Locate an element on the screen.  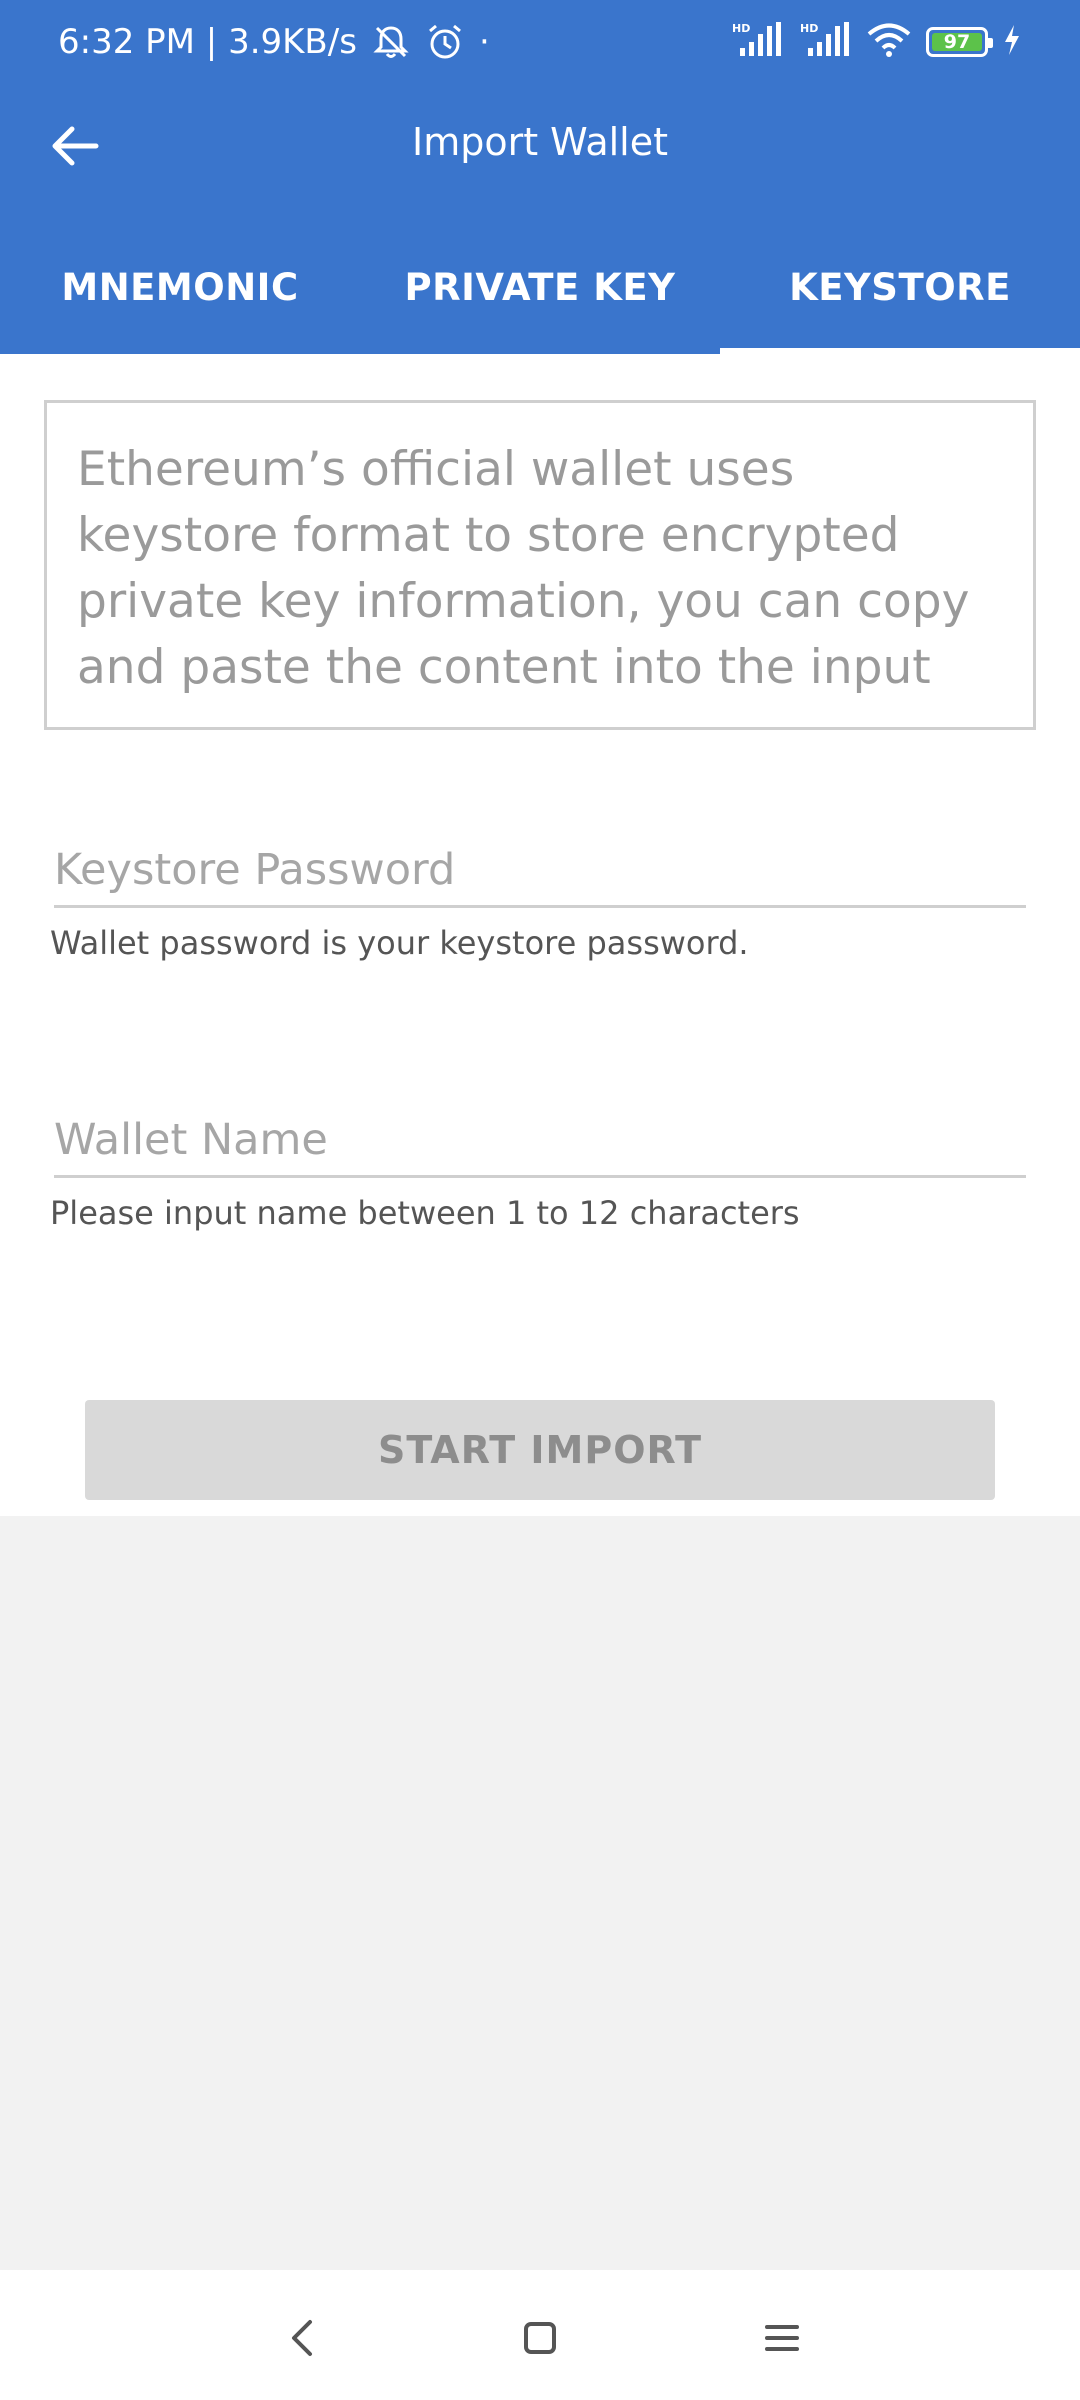
alarm-icon is located at coordinates (445, 42).